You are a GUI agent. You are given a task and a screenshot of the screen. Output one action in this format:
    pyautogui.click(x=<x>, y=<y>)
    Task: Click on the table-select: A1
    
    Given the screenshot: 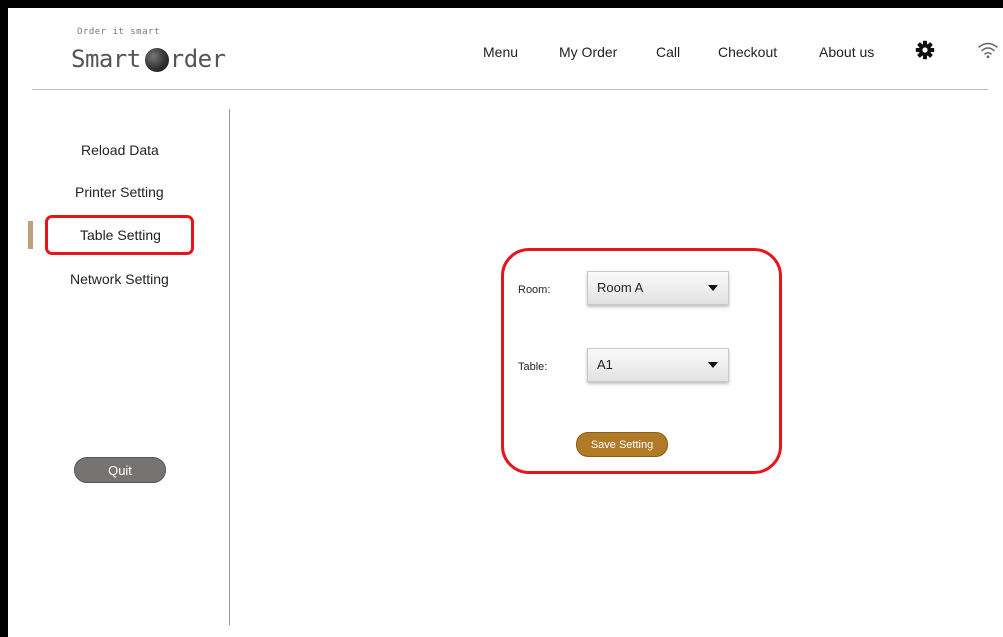 What is the action you would take?
    pyautogui.click(x=658, y=365)
    